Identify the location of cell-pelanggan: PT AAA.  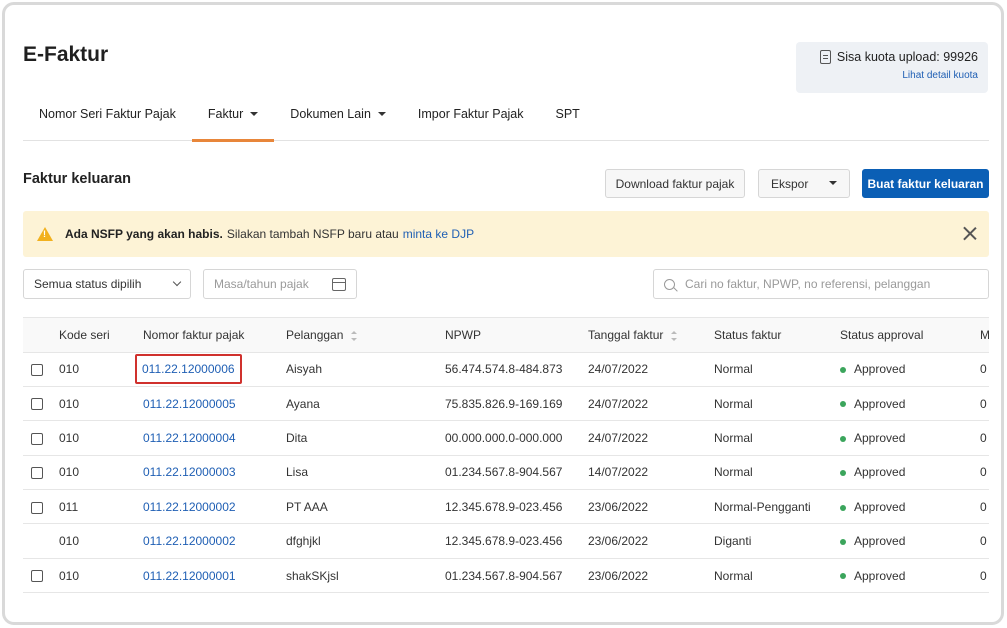
(359, 507).